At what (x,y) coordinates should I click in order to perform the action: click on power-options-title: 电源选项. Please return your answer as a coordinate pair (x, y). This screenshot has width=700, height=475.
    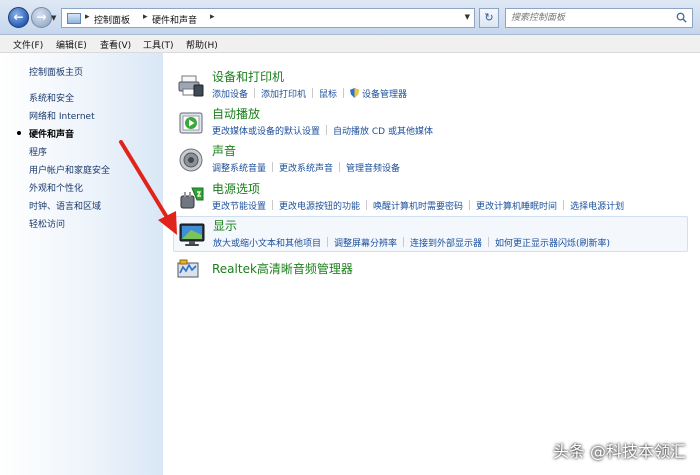
    Looking at the image, I should click on (236, 188).